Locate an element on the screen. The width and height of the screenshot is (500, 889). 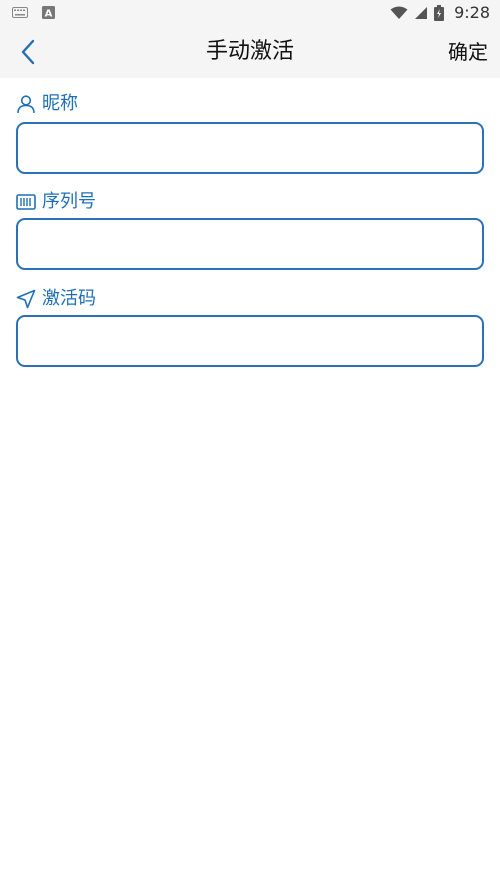
svg-text: A is located at coordinates (49, 14).